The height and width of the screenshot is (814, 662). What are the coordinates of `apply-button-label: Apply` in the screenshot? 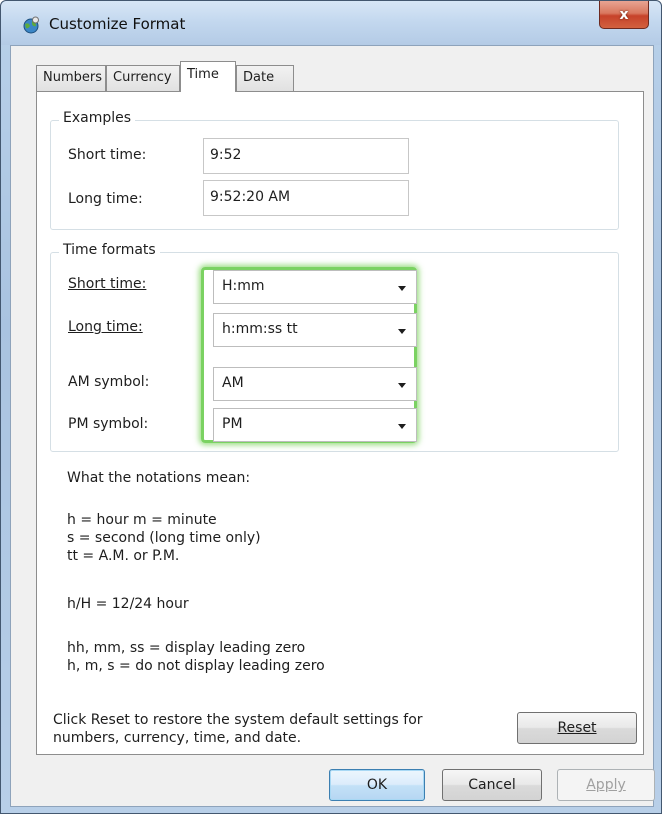 It's located at (606, 785).